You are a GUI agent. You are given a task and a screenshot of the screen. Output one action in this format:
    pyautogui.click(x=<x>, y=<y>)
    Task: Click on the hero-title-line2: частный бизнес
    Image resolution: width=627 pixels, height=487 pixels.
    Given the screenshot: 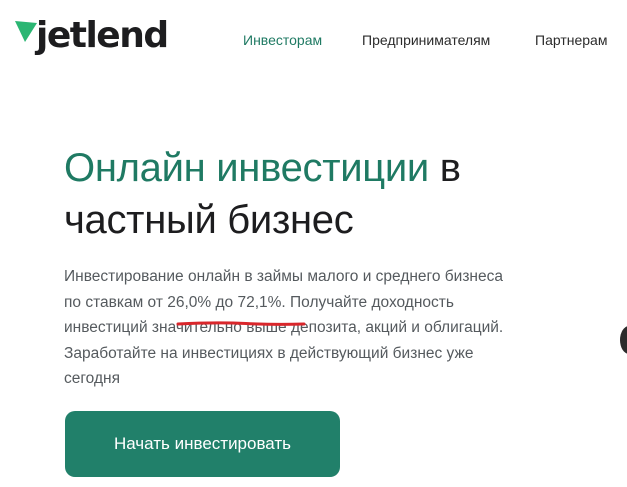 What is the action you would take?
    pyautogui.click(x=209, y=220)
    